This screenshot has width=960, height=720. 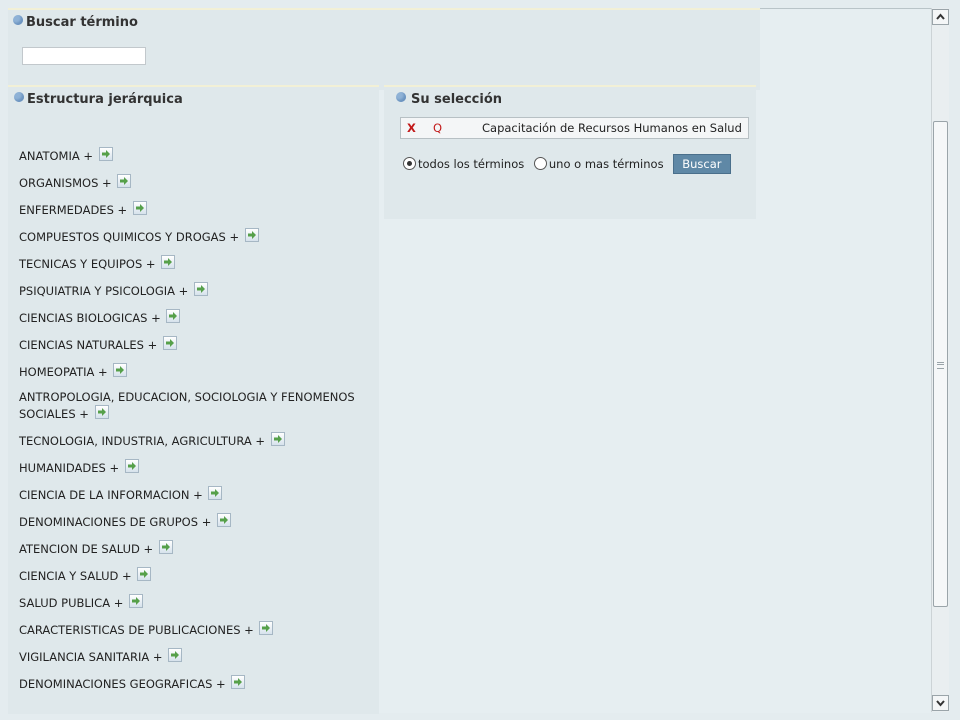 I want to click on tree-item-geograficas: DENOMINACIONES GEOGRAFICAS +, so click(x=132, y=683).